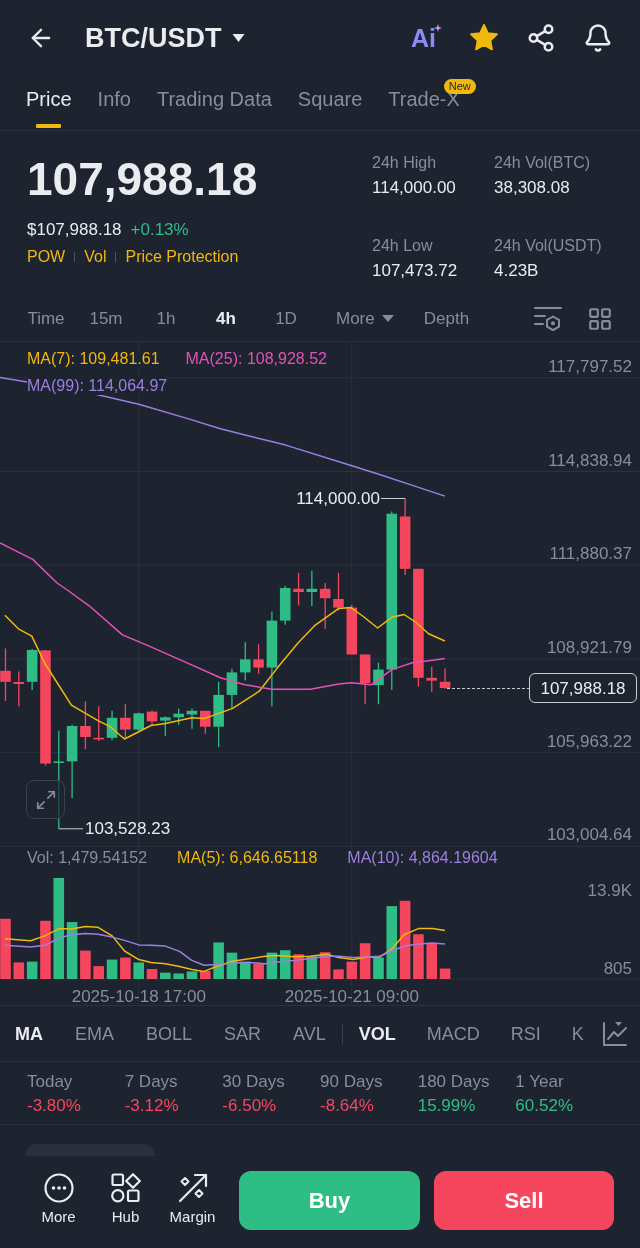 Image resolution: width=640 pixels, height=1248 pixels. Describe the element at coordinates (459, 86) in the screenshot. I see `new-badge: New` at that location.